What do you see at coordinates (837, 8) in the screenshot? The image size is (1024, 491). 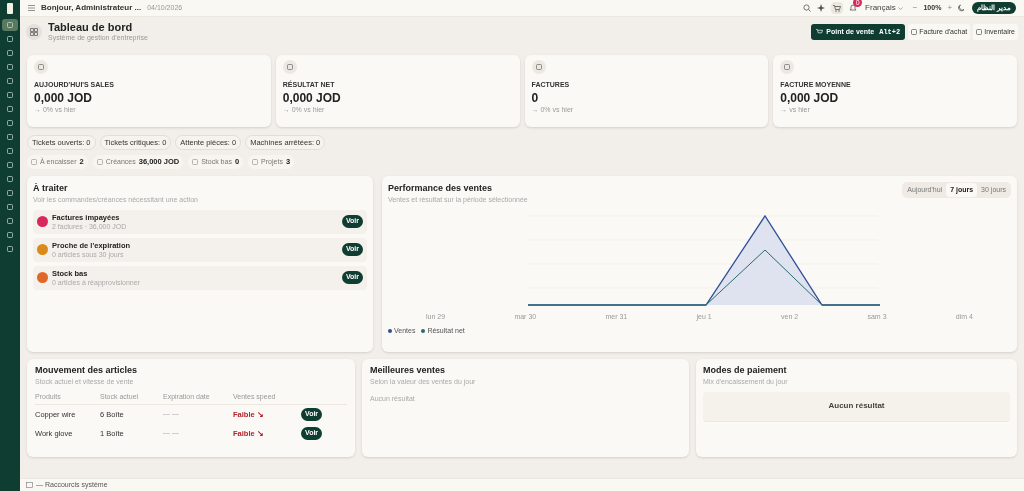 I see `cart-button` at bounding box center [837, 8].